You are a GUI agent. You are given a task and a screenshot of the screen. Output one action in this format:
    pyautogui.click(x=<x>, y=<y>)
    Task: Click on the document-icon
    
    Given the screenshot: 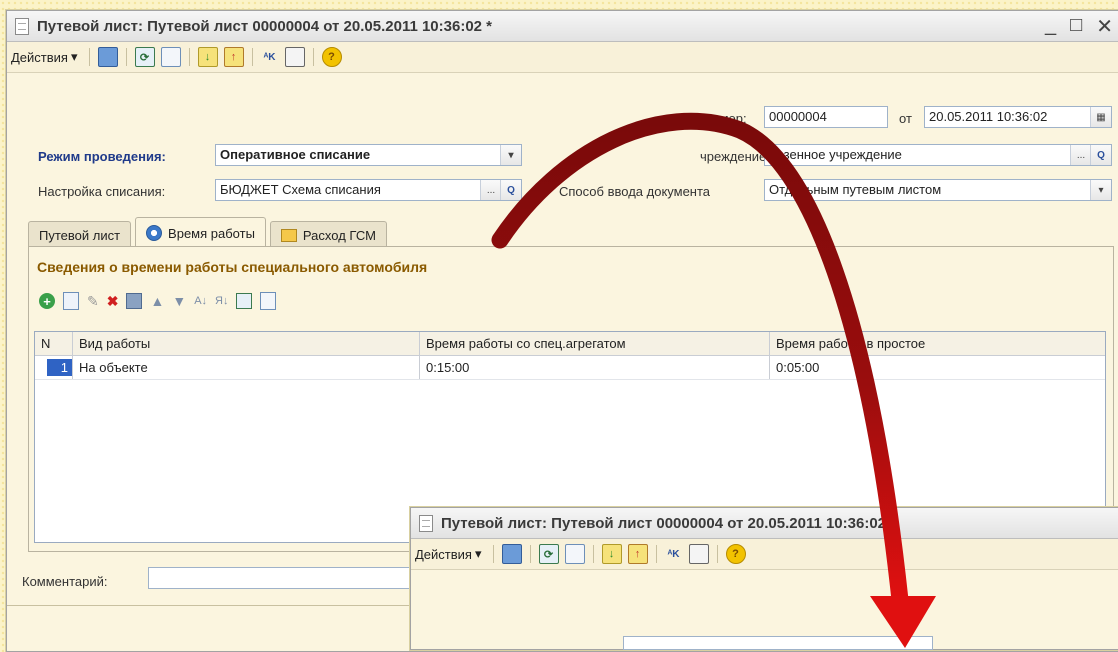 What is the action you would take?
    pyautogui.click(x=22, y=26)
    